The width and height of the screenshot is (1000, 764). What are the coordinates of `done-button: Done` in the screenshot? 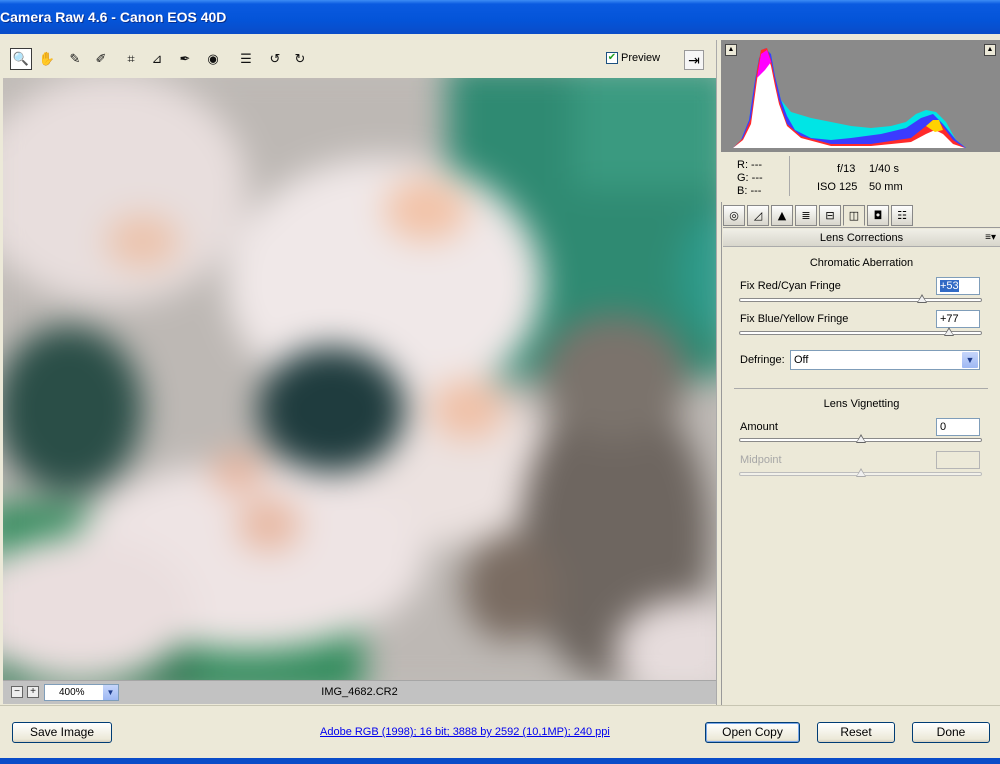 It's located at (951, 732).